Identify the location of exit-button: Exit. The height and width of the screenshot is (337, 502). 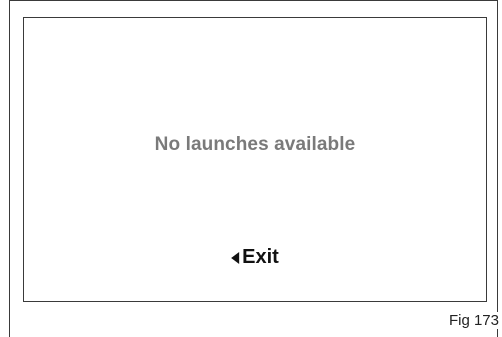
(255, 257).